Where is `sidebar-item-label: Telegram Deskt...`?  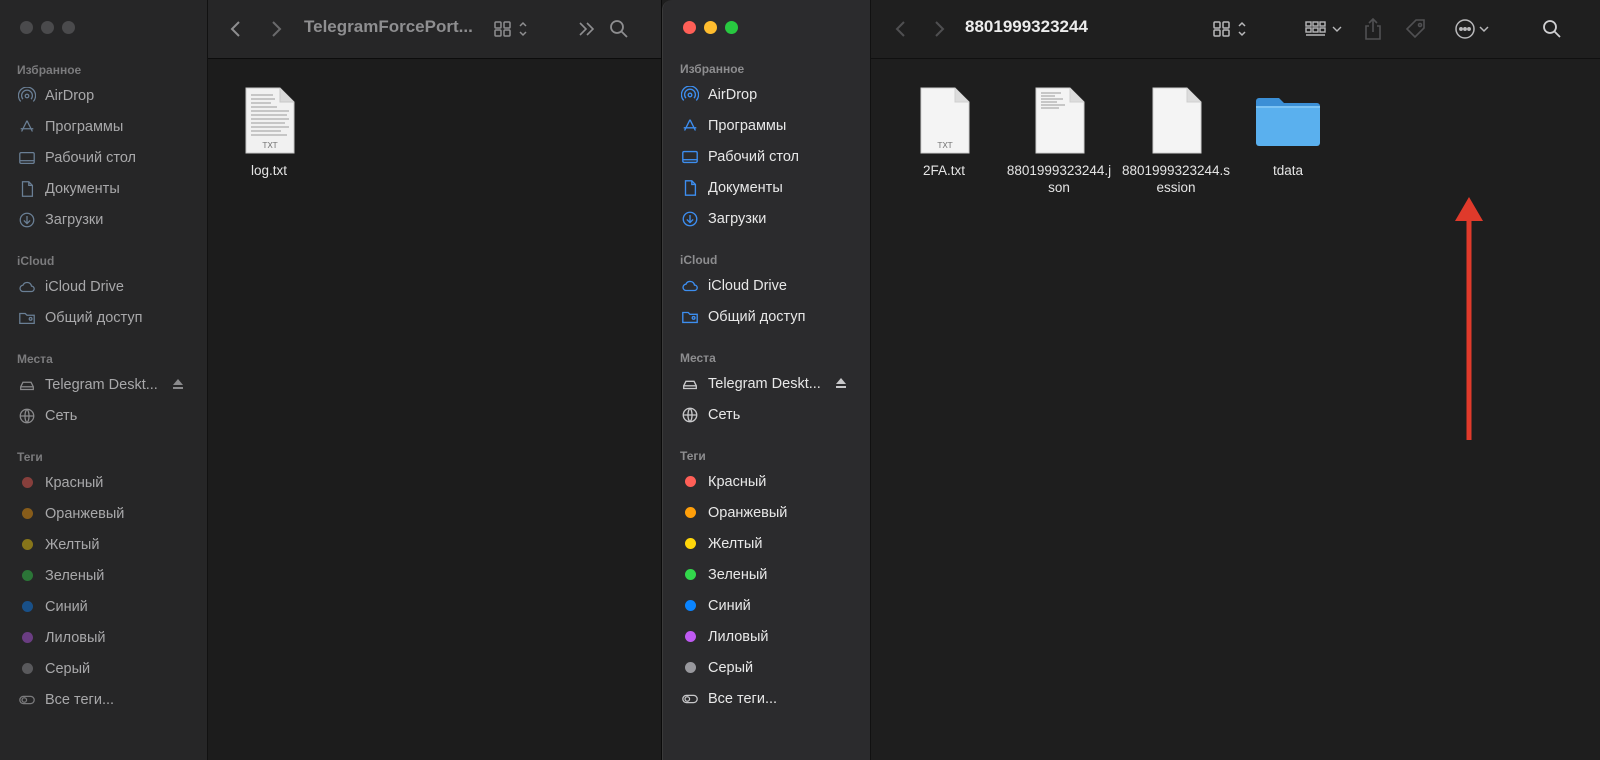 sidebar-item-label: Telegram Deskt... is located at coordinates (101, 384).